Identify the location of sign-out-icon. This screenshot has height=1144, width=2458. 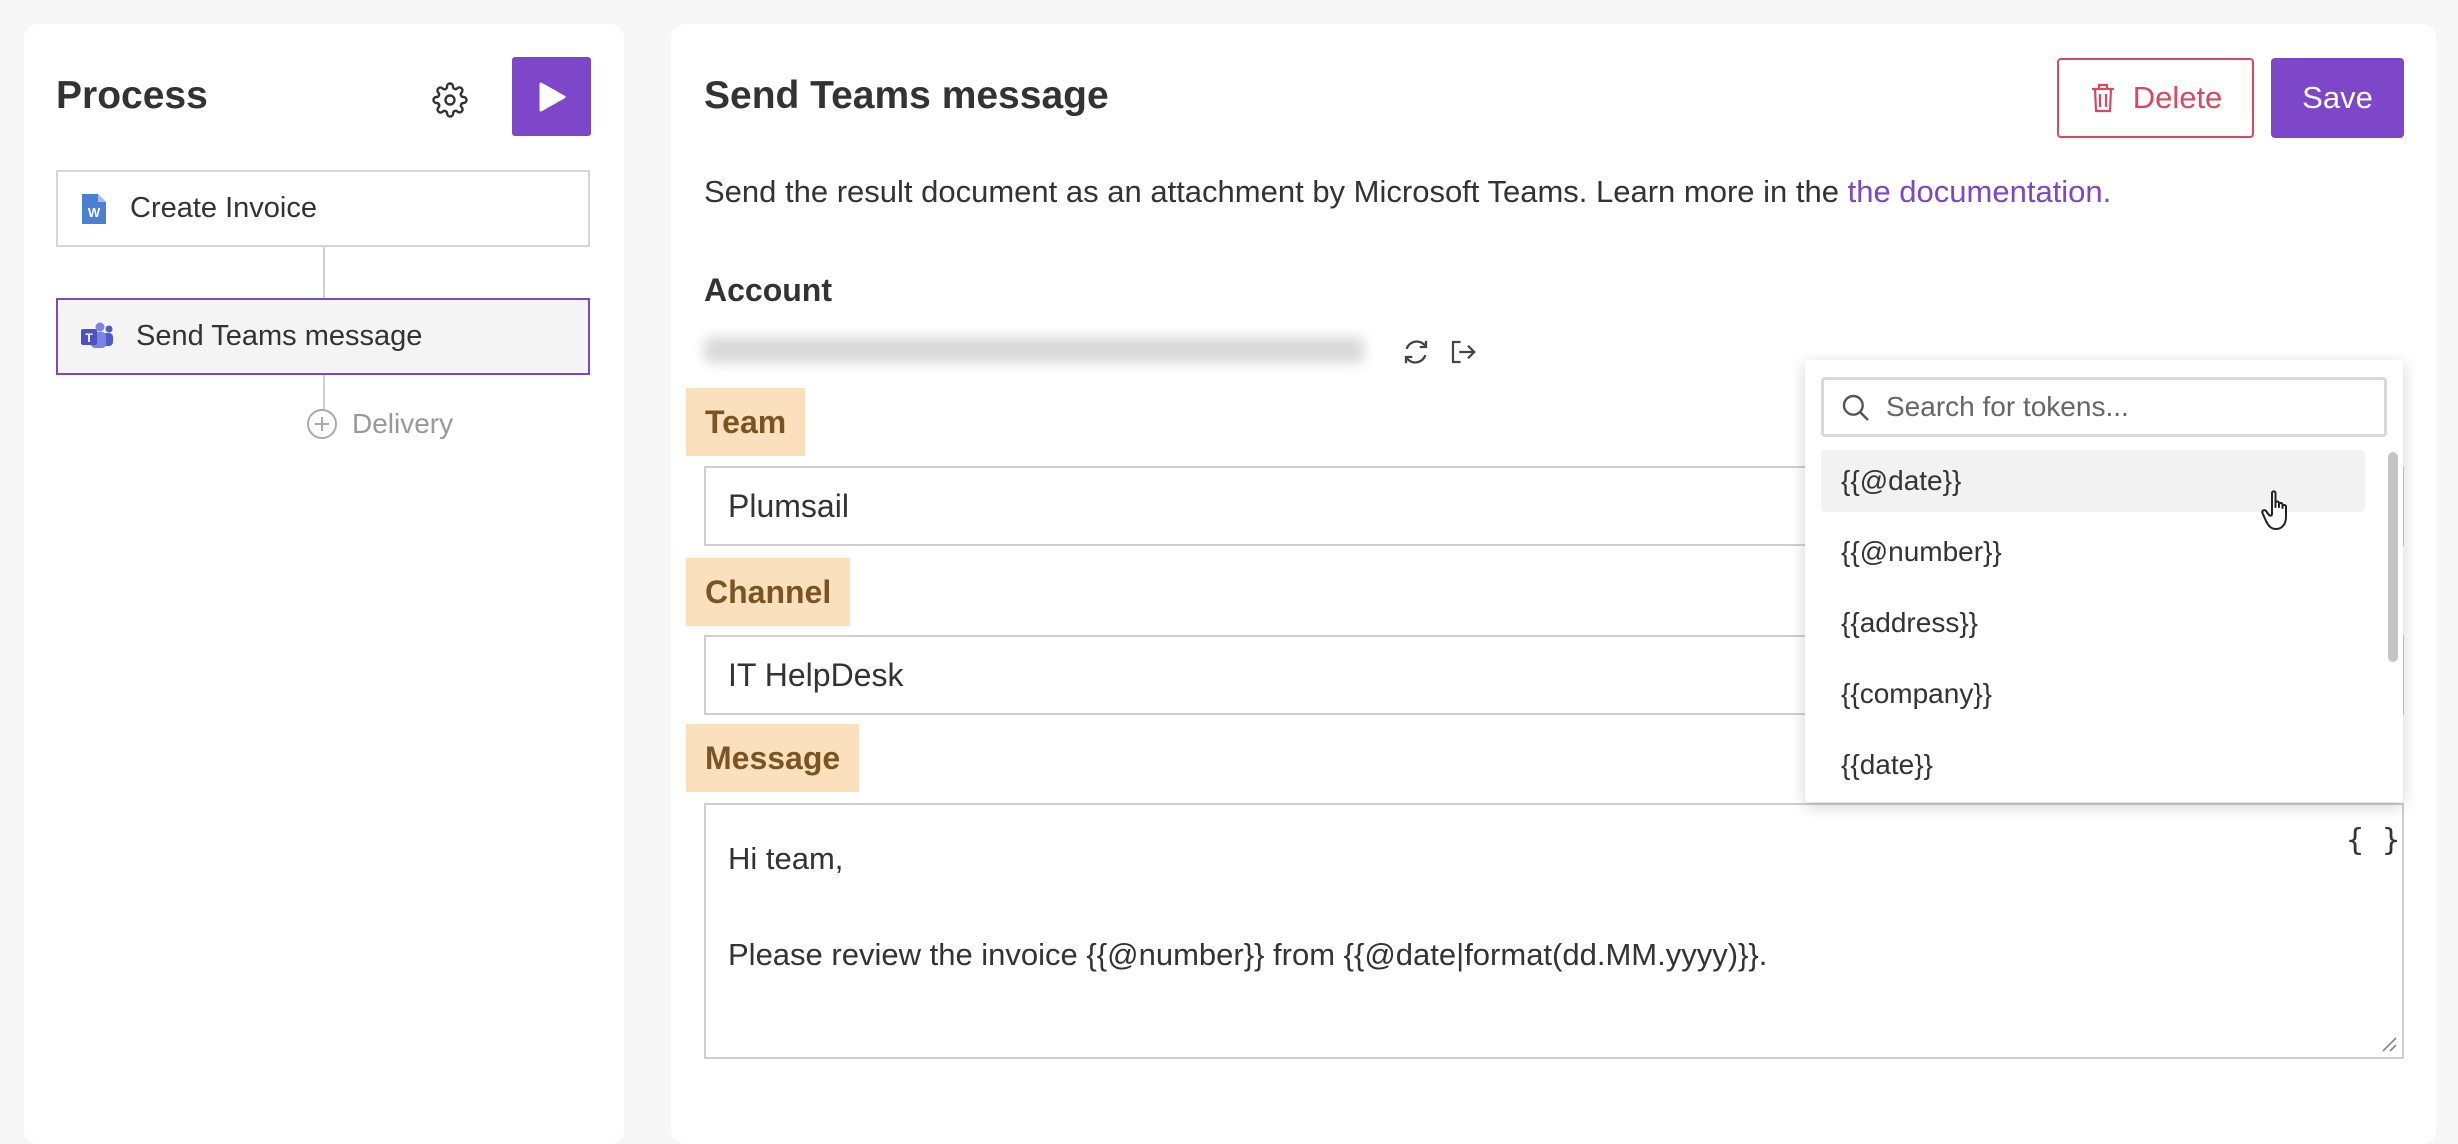
(1463, 352).